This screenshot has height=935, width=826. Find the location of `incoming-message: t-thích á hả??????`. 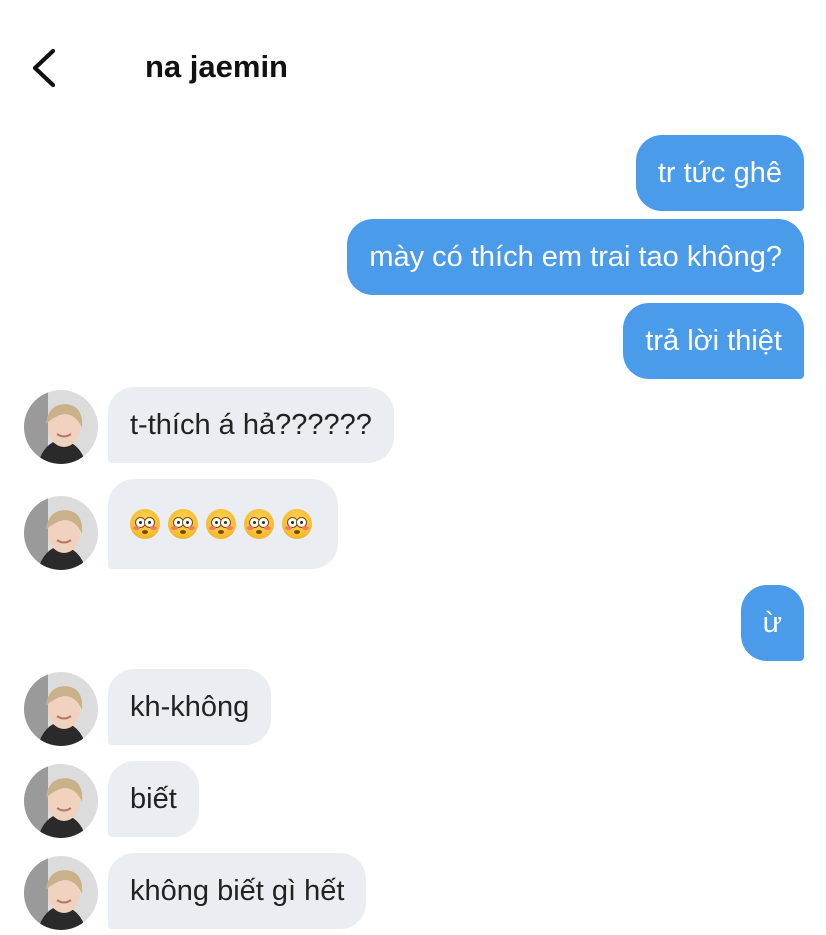

incoming-message: t-thích á hả?????? is located at coordinates (251, 425).